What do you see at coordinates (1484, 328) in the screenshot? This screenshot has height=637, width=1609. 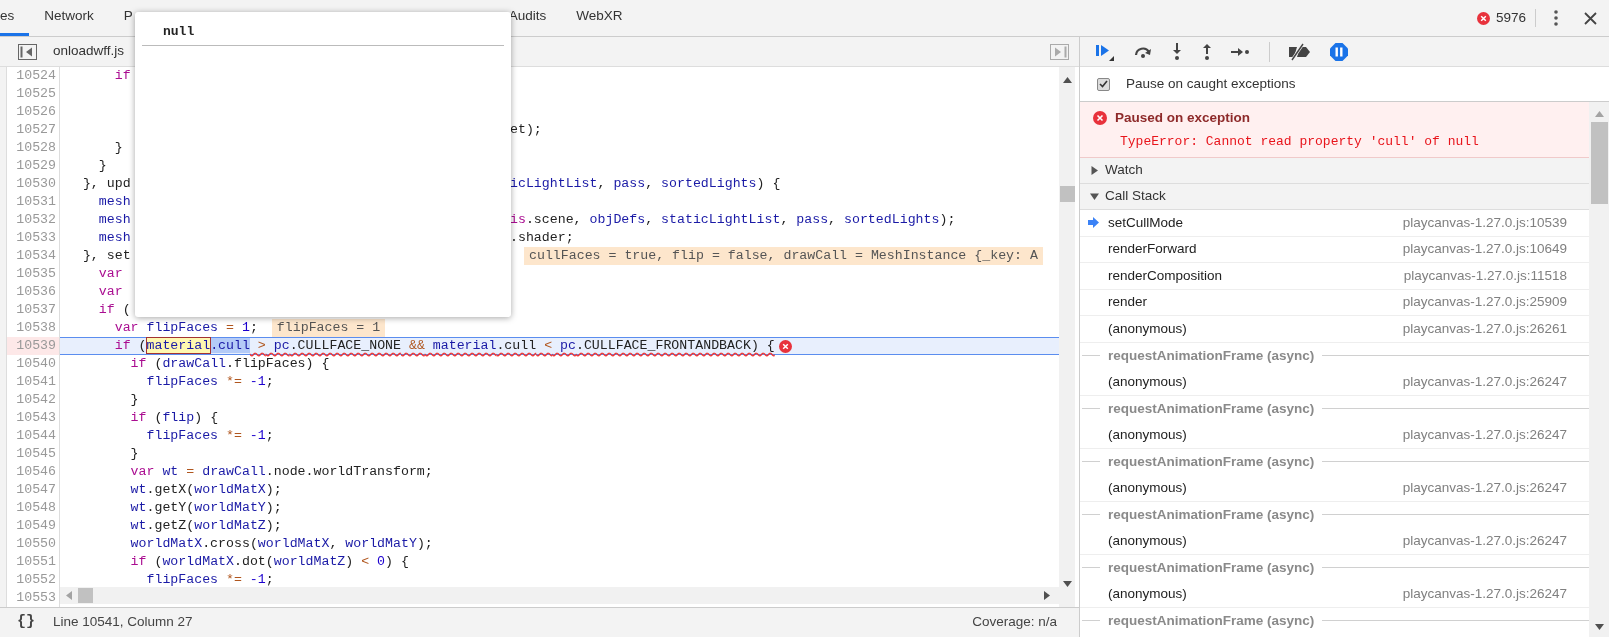 I see `frame-location: playcanvas-1.27.0.js:26261` at bounding box center [1484, 328].